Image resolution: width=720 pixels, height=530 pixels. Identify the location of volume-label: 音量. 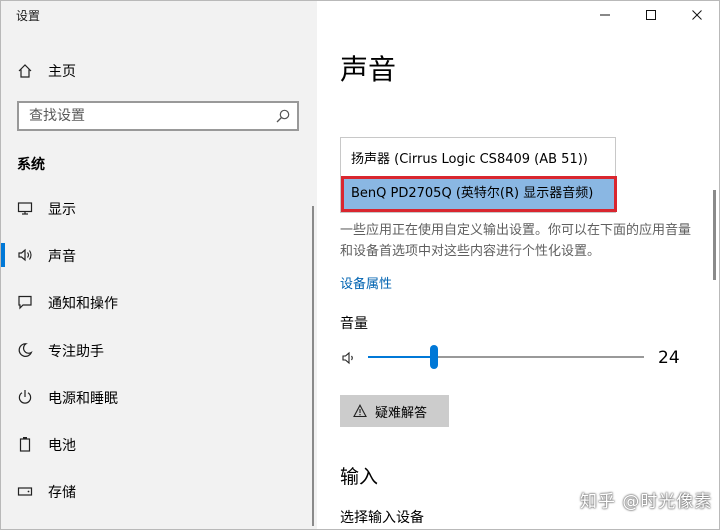
(354, 324).